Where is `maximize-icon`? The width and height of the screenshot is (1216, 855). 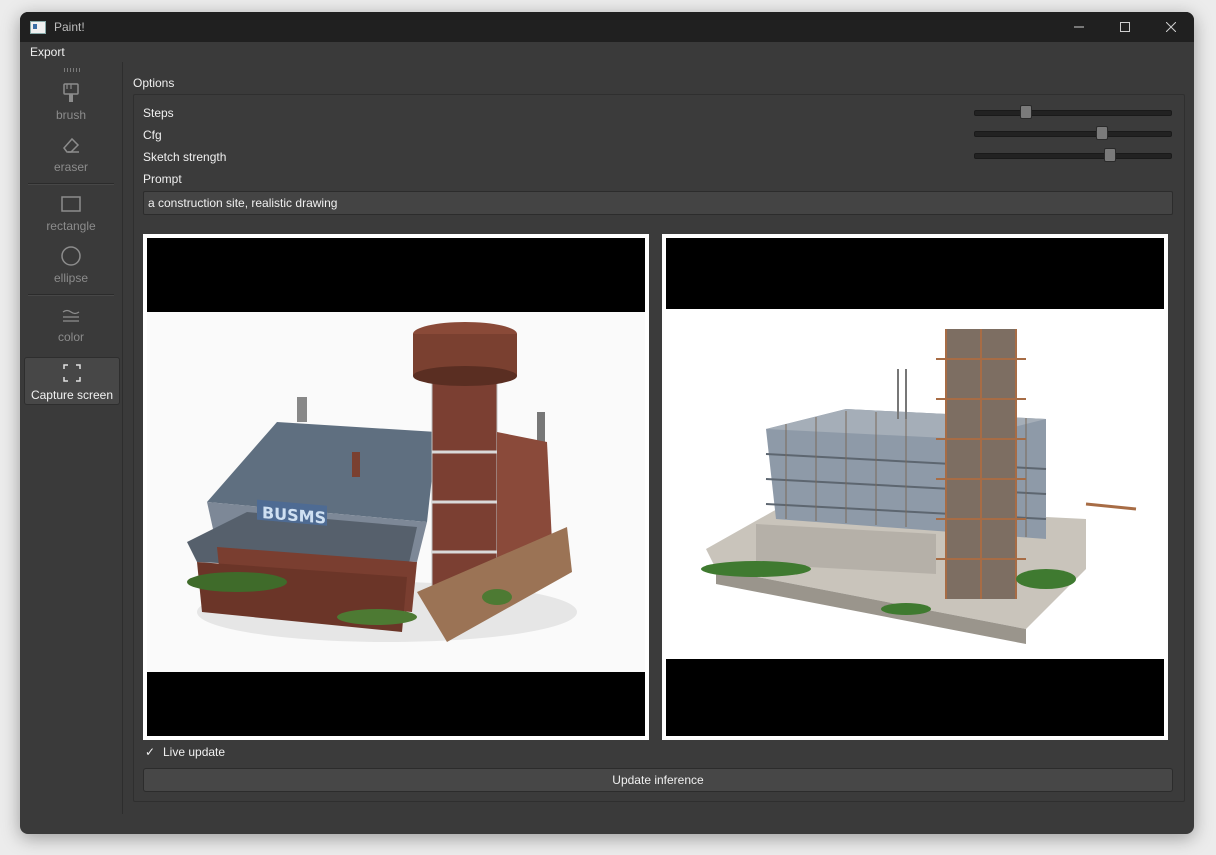 maximize-icon is located at coordinates (1125, 27).